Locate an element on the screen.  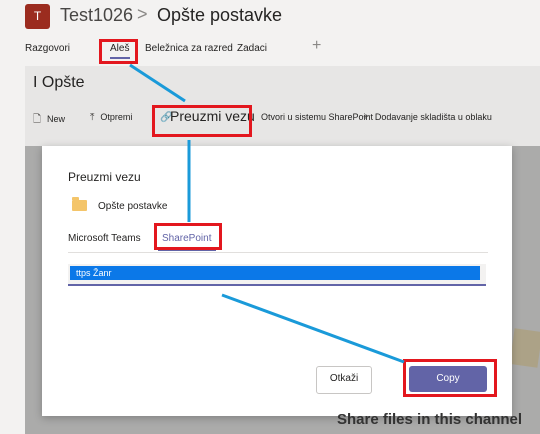
tab-zadaci: Zadaci is located at coordinates (252, 48).